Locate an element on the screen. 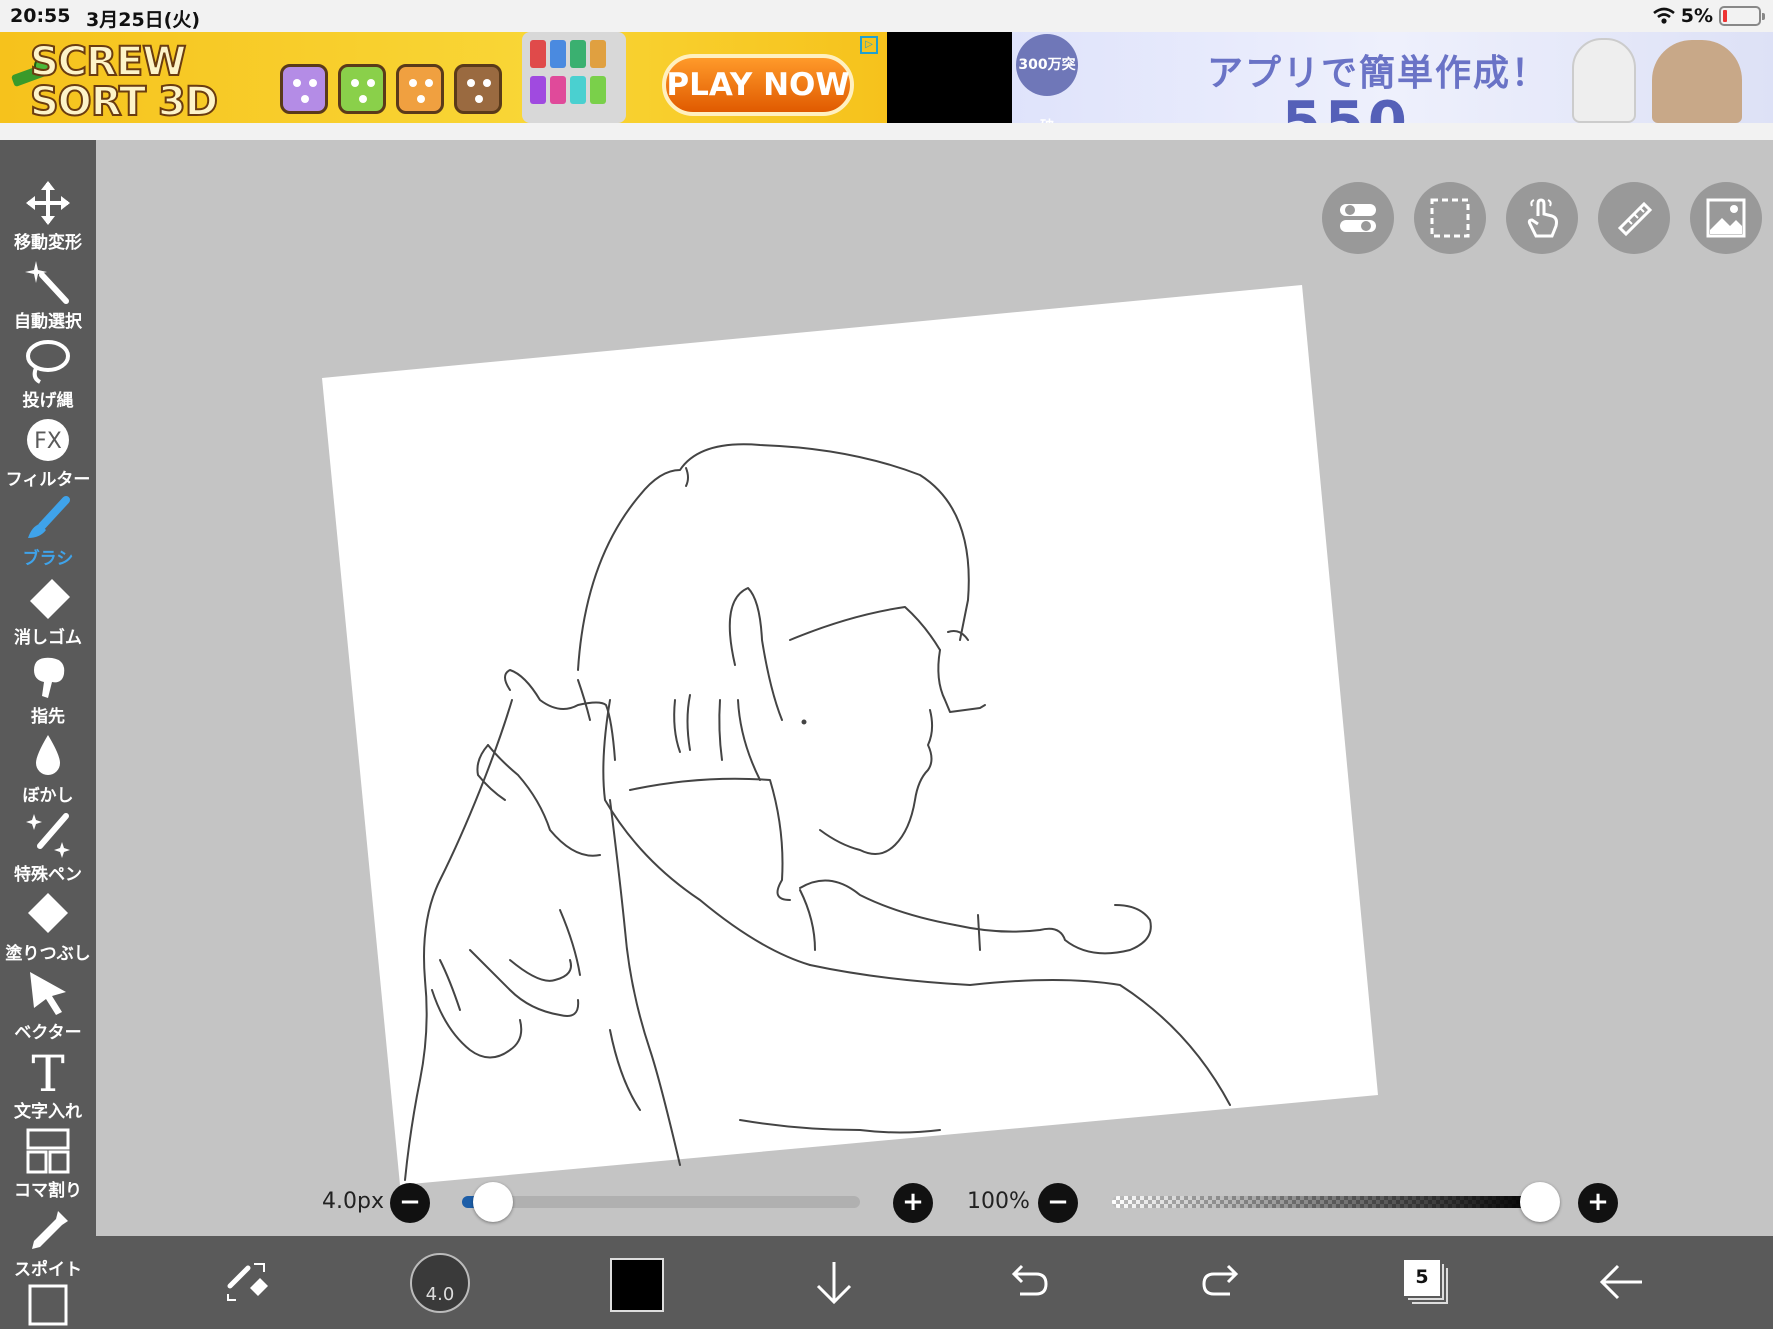 The image size is (1773, 1329). opacity-slider-thumb is located at coordinates (1540, 1202).